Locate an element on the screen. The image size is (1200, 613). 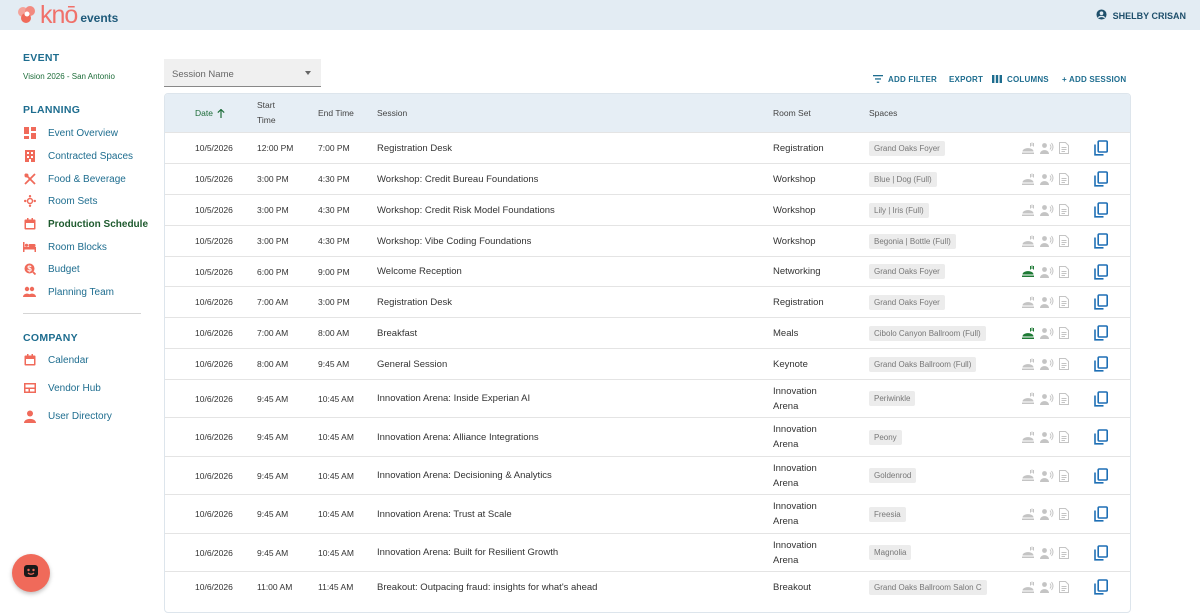
column-header-session: Session is located at coordinates (392, 113).